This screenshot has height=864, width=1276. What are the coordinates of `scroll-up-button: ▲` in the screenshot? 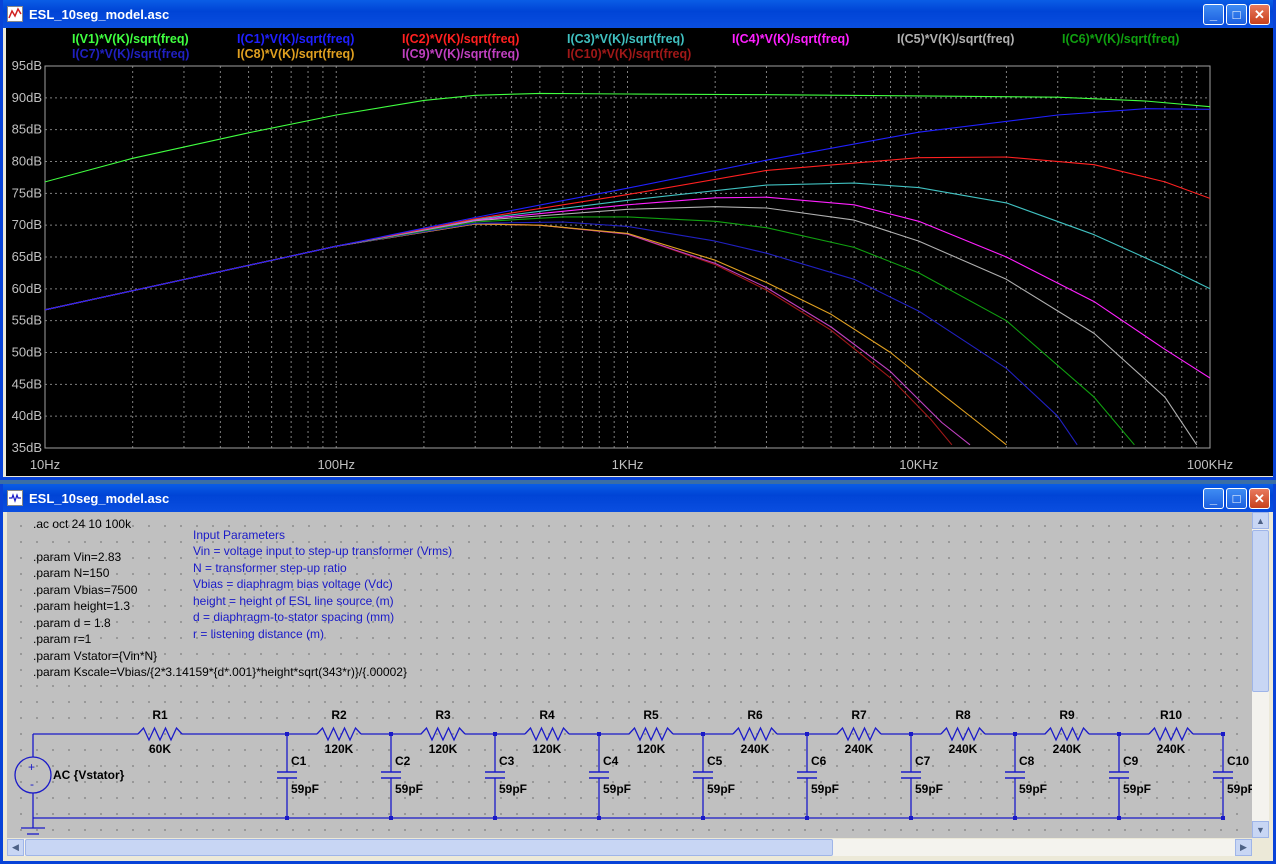 It's located at (1260, 520).